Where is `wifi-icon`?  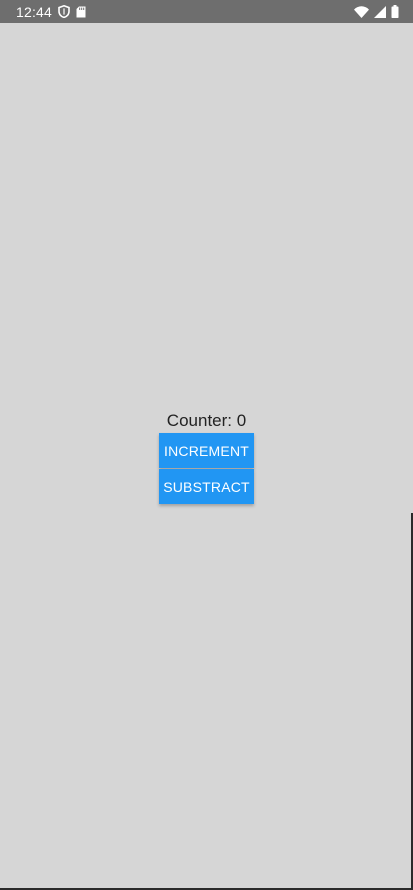
wifi-icon is located at coordinates (361, 11).